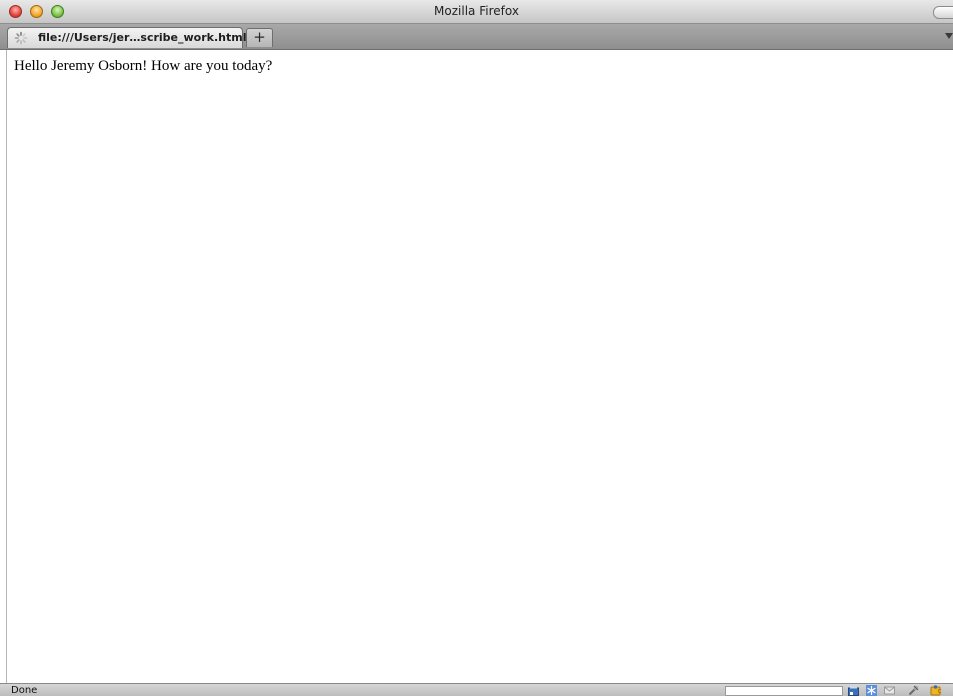 This screenshot has width=953, height=697. I want to click on status-field, so click(784, 691).